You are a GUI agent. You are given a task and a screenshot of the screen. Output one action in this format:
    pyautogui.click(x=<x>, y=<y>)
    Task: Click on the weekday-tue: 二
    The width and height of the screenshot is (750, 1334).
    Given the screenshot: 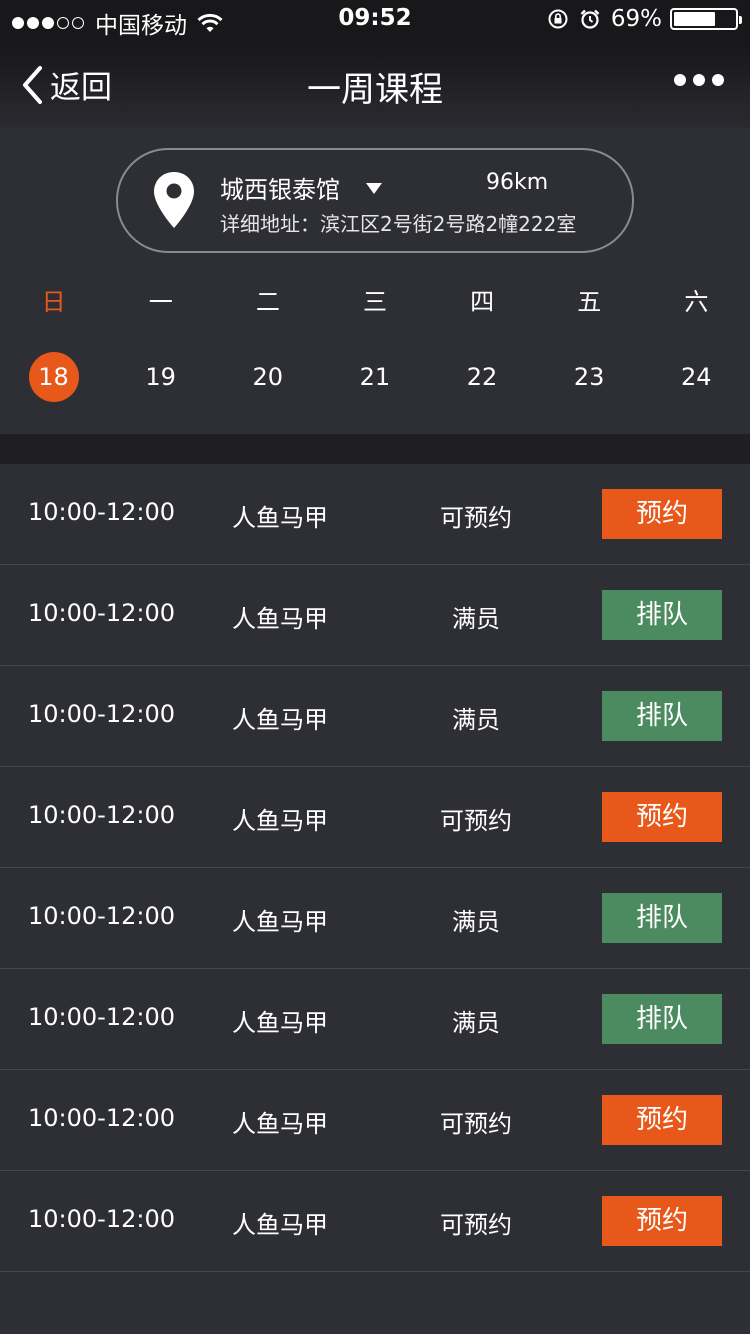 What is the action you would take?
    pyautogui.click(x=267, y=302)
    